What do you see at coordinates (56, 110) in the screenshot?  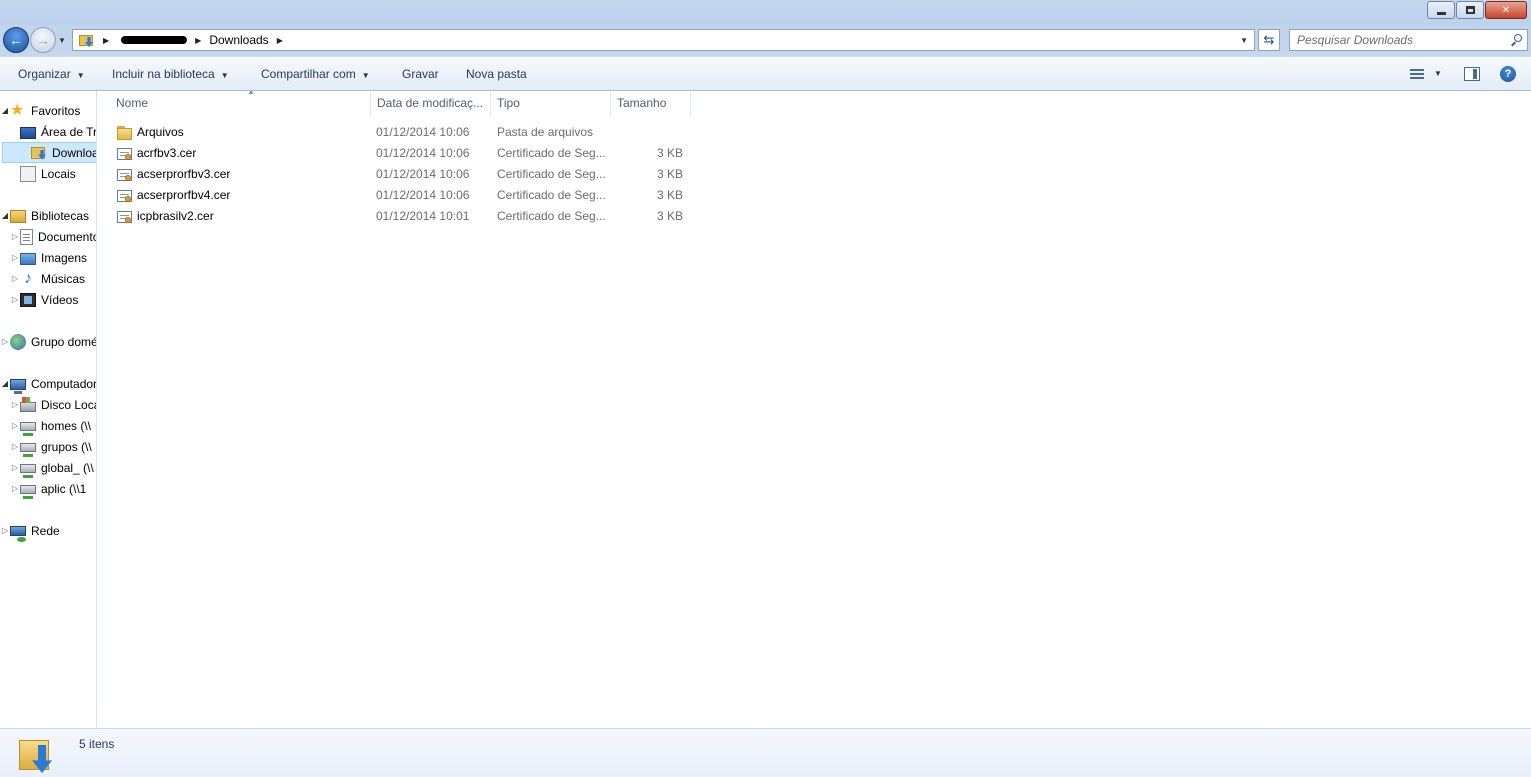 I see `nav-label: Favoritos` at bounding box center [56, 110].